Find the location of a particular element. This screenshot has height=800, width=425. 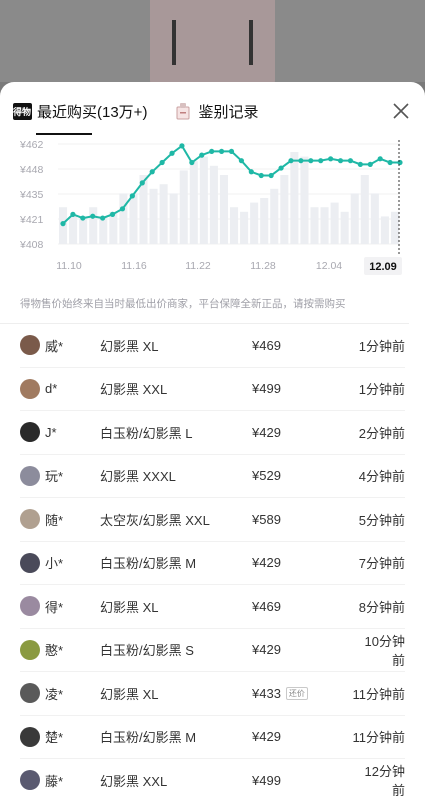

buyer-name: 楚* is located at coordinates (54, 738).